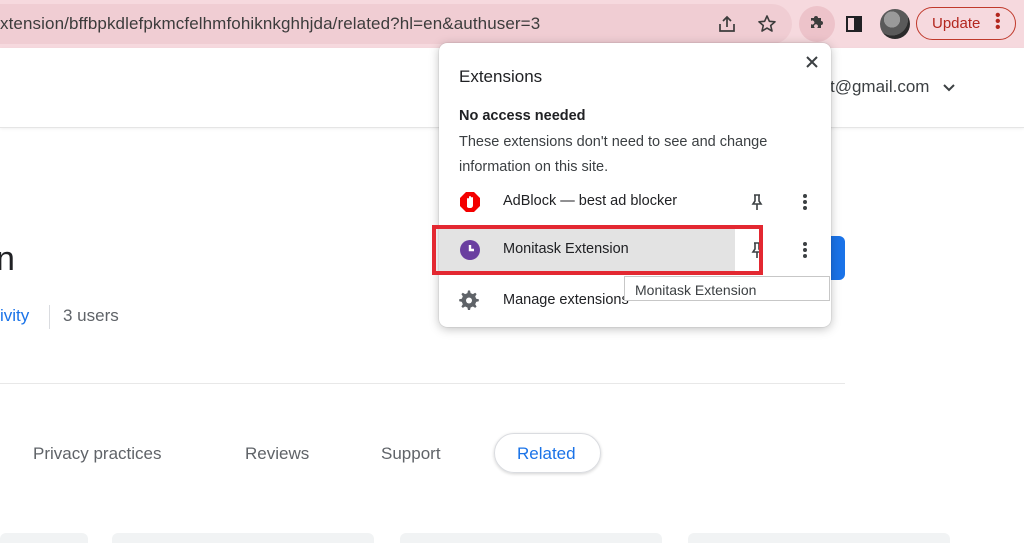 The height and width of the screenshot is (543, 1024). Describe the element at coordinates (49, 317) in the screenshot. I see `divider-vertical` at that location.